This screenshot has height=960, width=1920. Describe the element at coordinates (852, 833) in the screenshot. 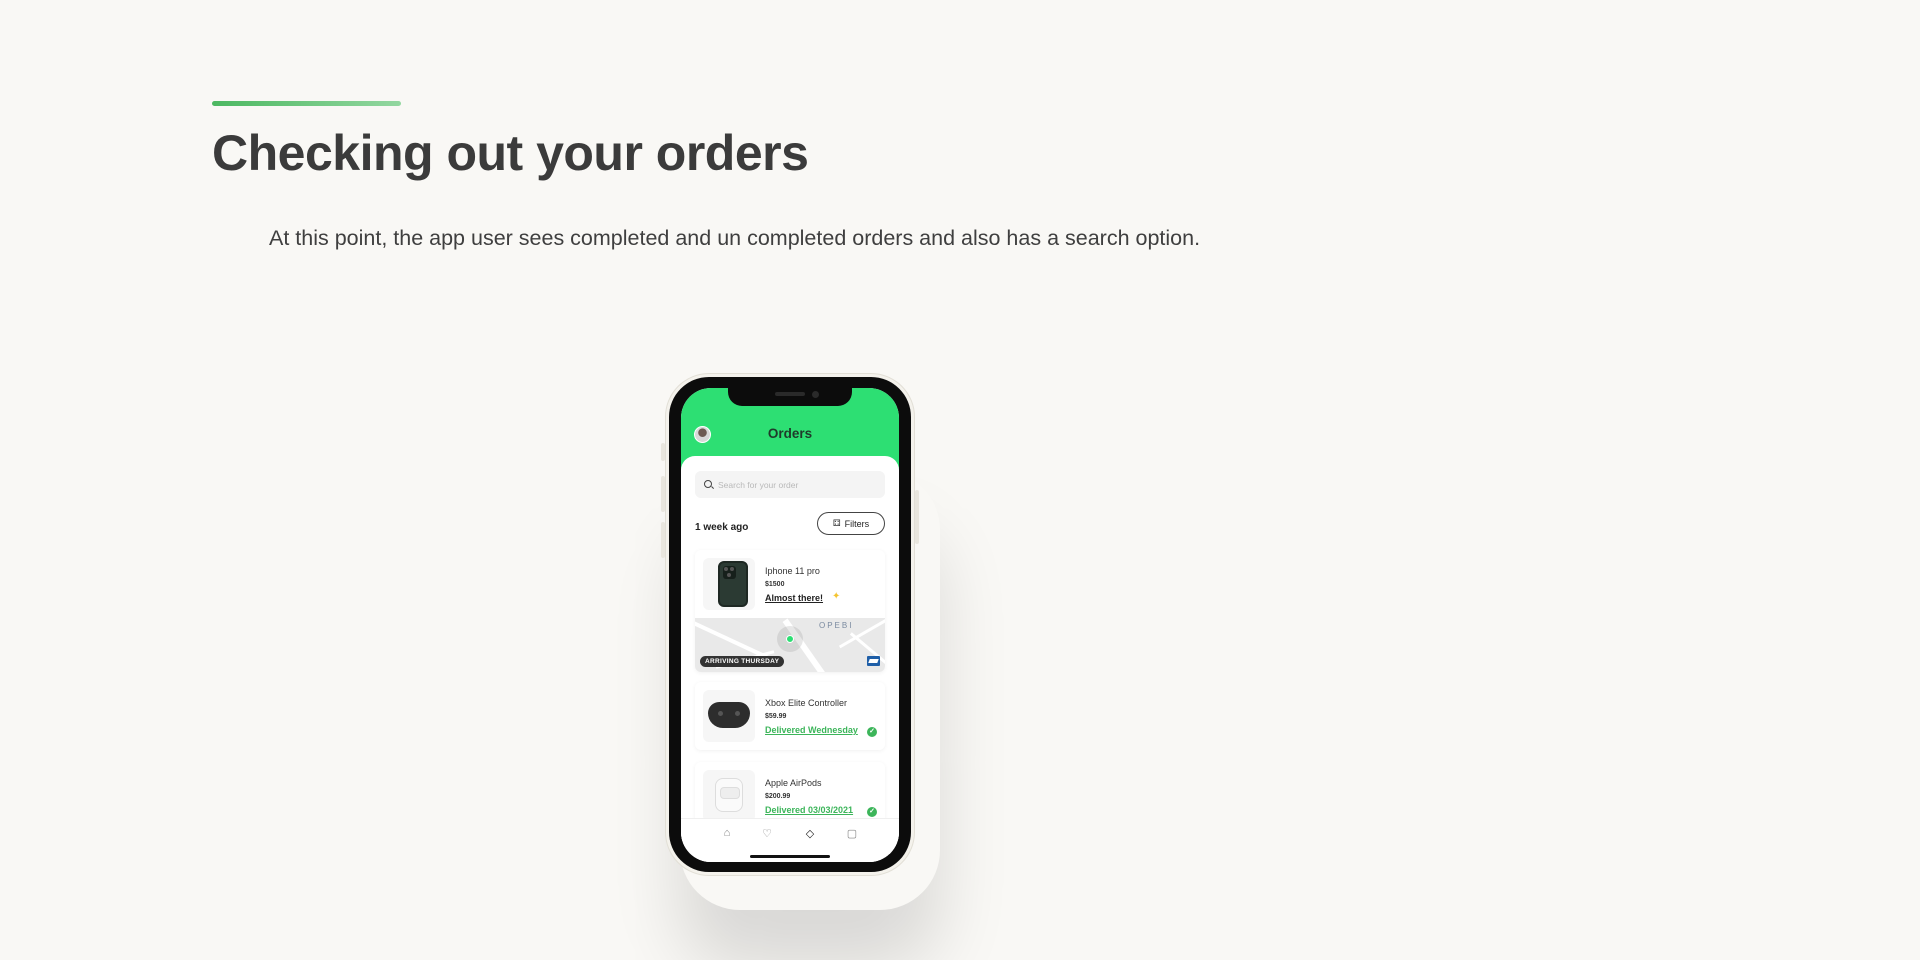

I see `bag-icon: ▢` at that location.